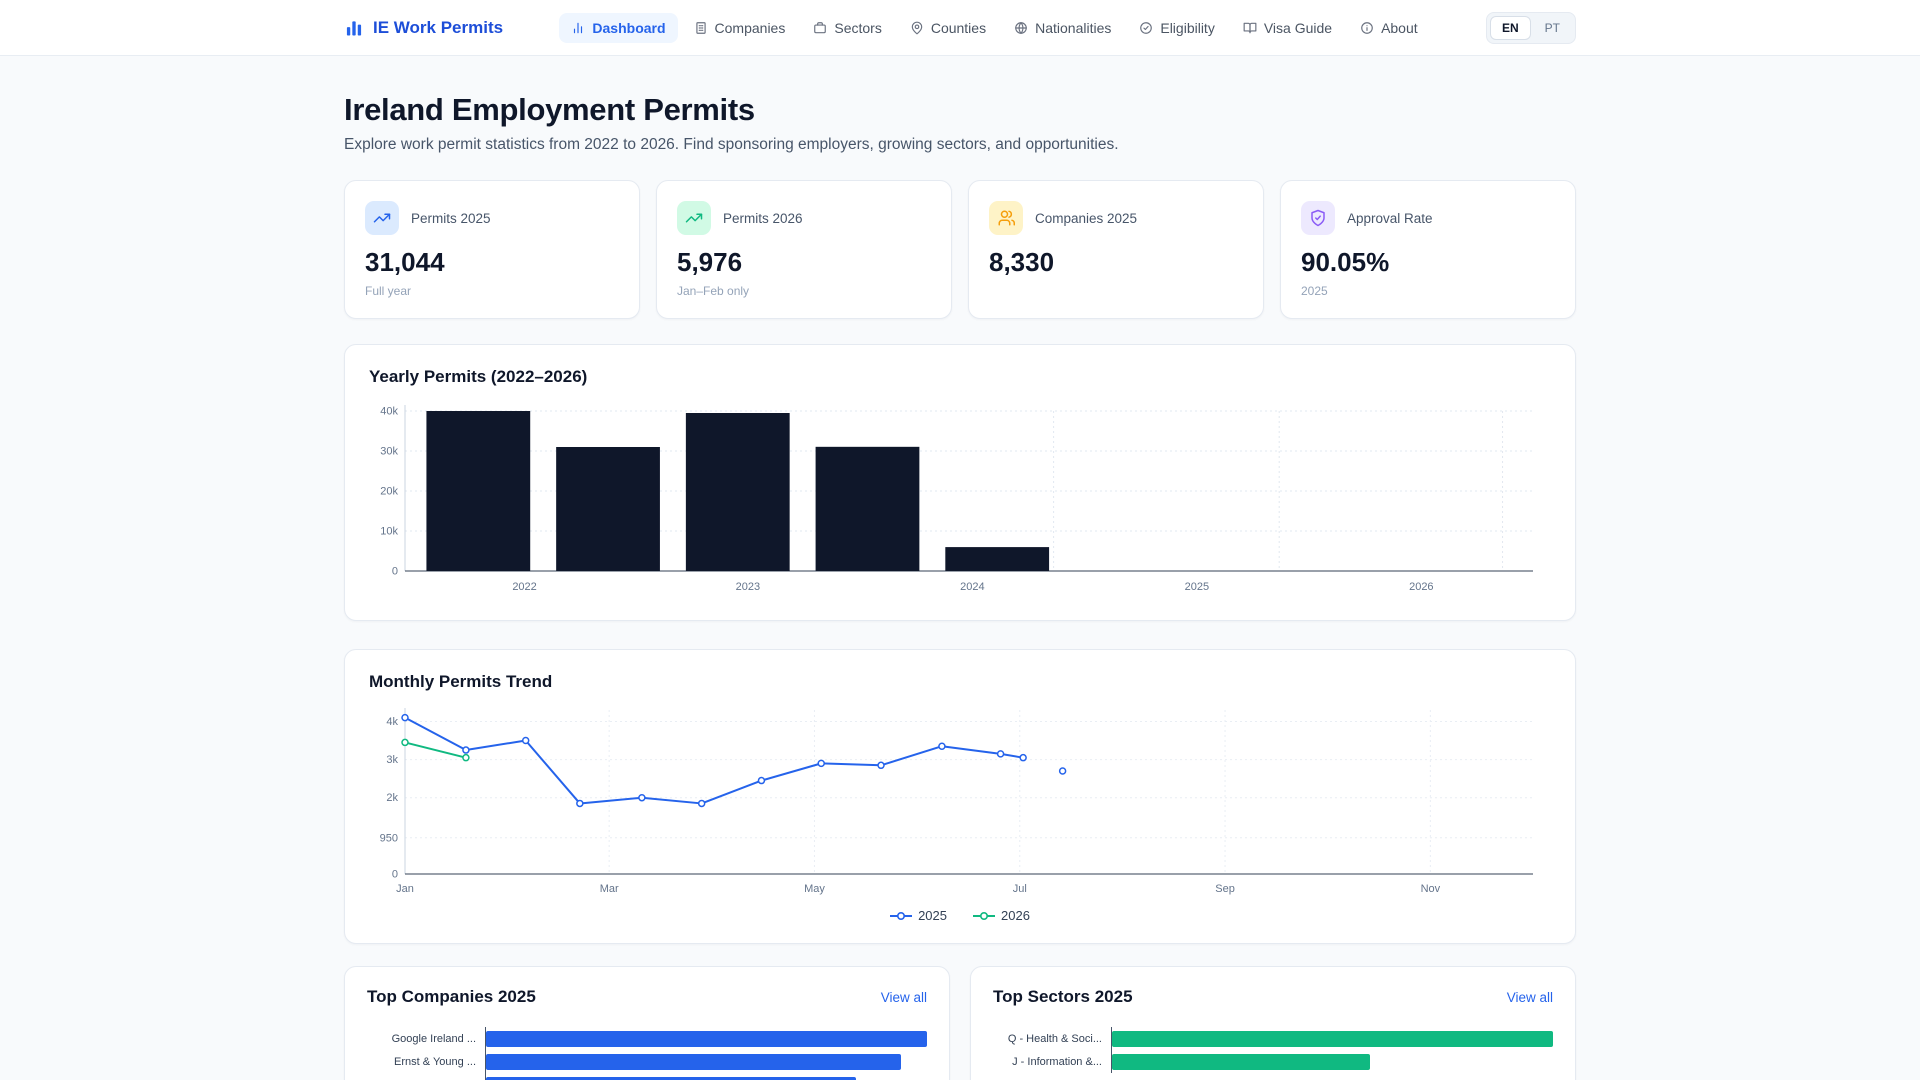 The image size is (1920, 1080). What do you see at coordinates (804, 249) in the screenshot?
I see `stat-card-permits-2026: Permits 2026 5,976 Jan–Feb only` at bounding box center [804, 249].